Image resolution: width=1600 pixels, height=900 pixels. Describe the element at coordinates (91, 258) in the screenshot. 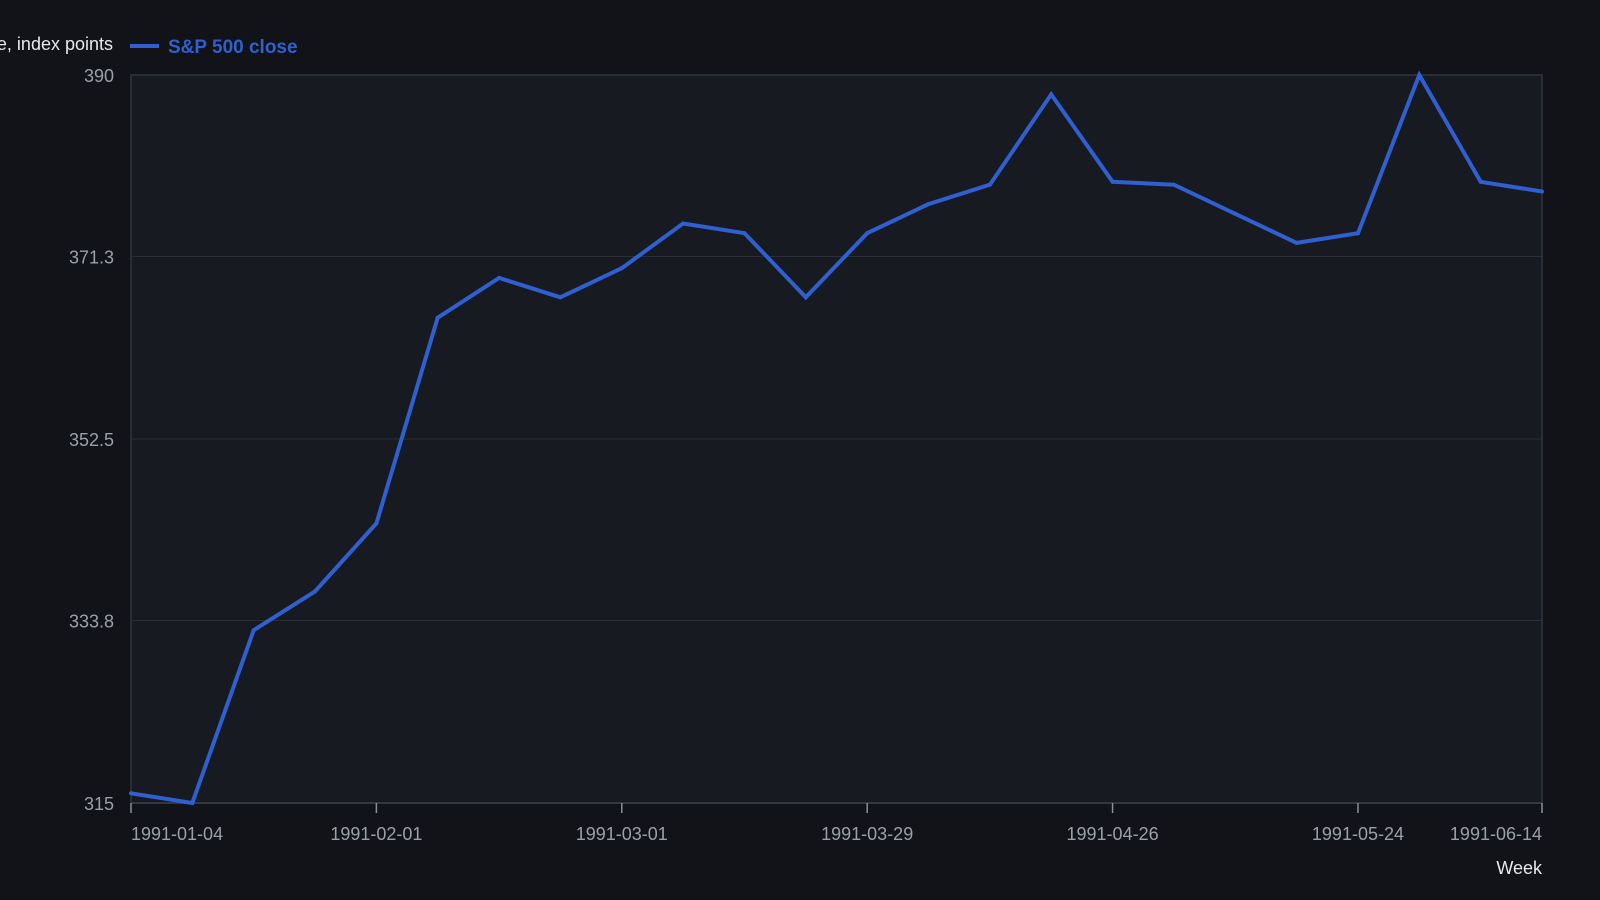

I see `y-tick-label: 371.3` at that location.